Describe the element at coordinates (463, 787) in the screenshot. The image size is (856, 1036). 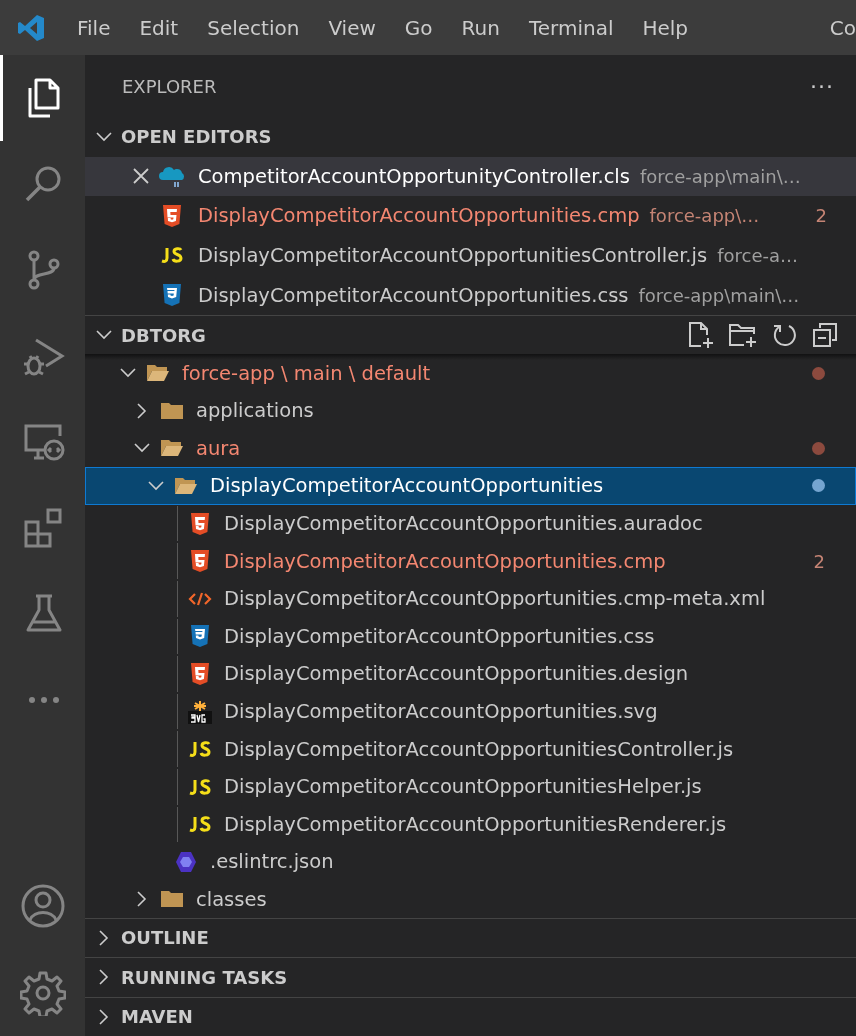
I see `file-name: DisplayCompetitorAccountOpportunitiesHelper.js` at that location.